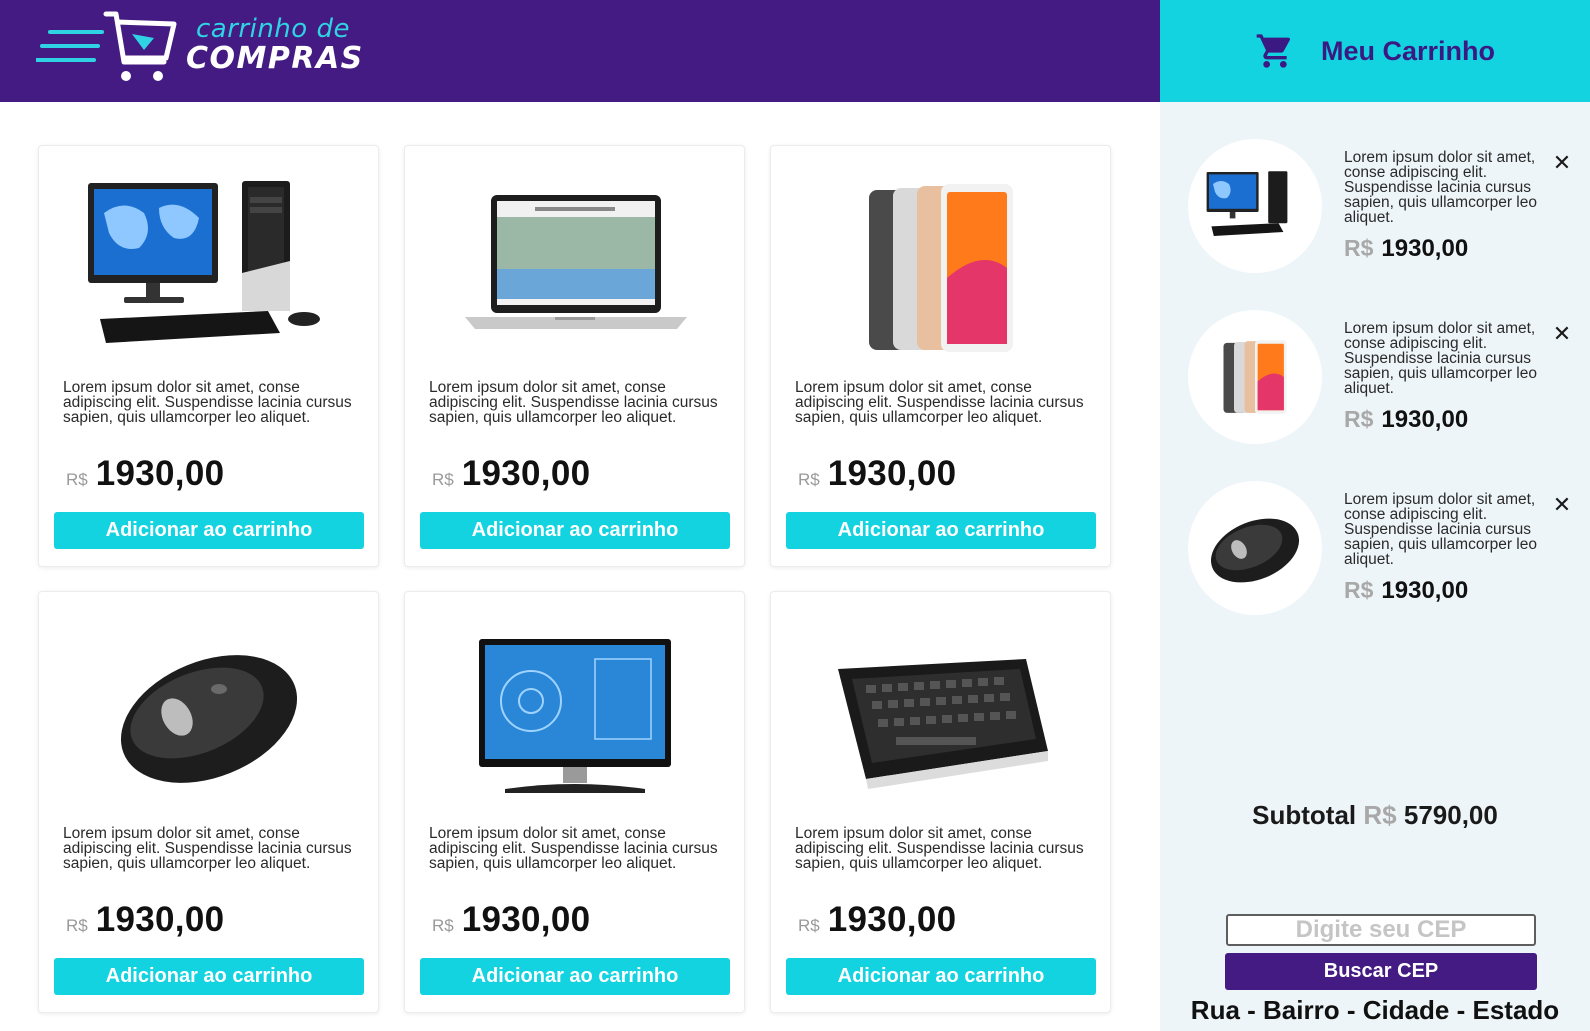 The image size is (1590, 1031). What do you see at coordinates (574, 713) in the screenshot?
I see `product-image-monitor` at bounding box center [574, 713].